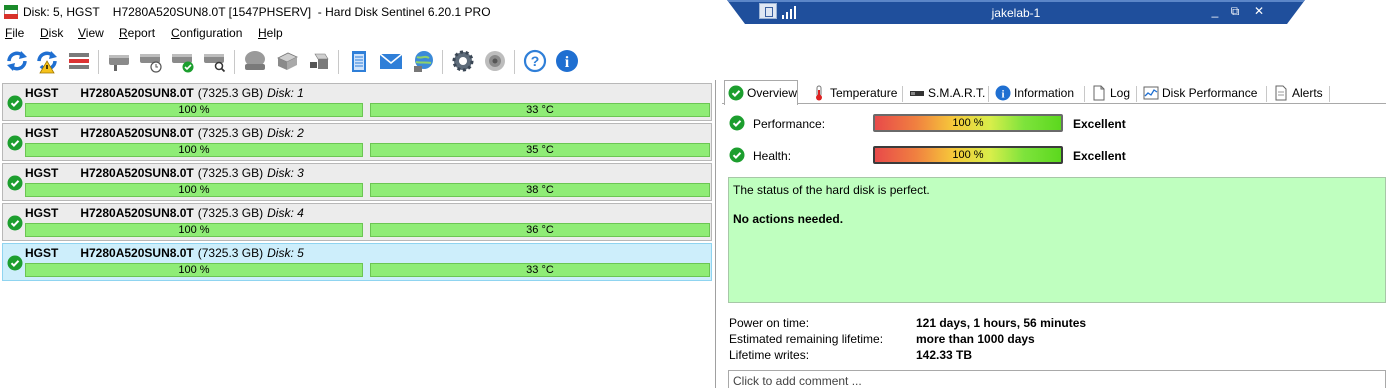 The width and height of the screenshot is (1386, 388). Describe the element at coordinates (391, 61) in the screenshot. I see `email-report-icon` at that location.